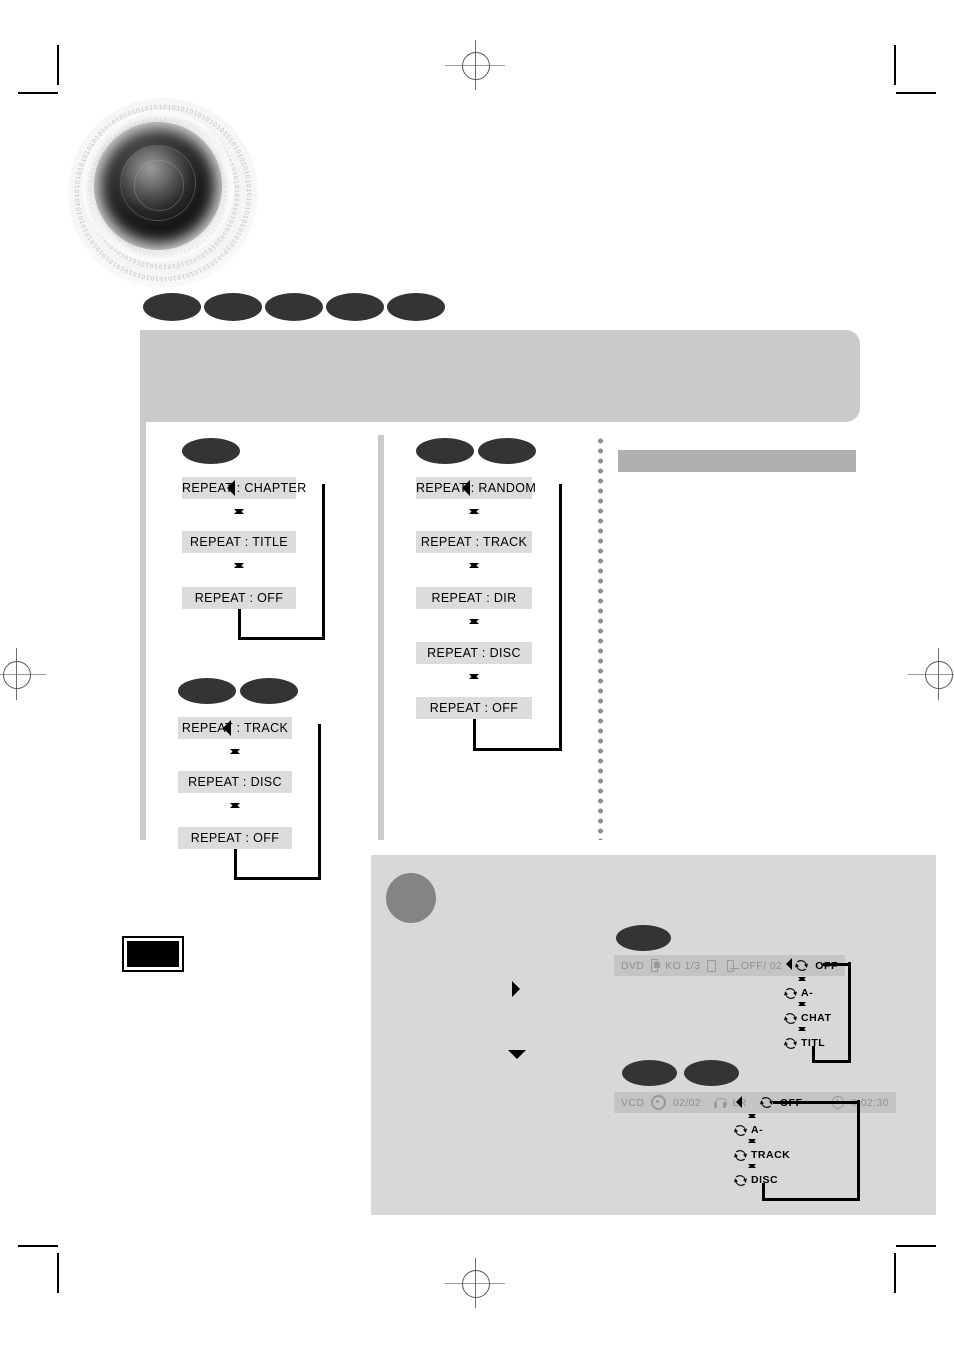 The height and width of the screenshot is (1351, 954). Describe the element at coordinates (58, 65) in the screenshot. I see `crop-mark-top-left-v` at that location.